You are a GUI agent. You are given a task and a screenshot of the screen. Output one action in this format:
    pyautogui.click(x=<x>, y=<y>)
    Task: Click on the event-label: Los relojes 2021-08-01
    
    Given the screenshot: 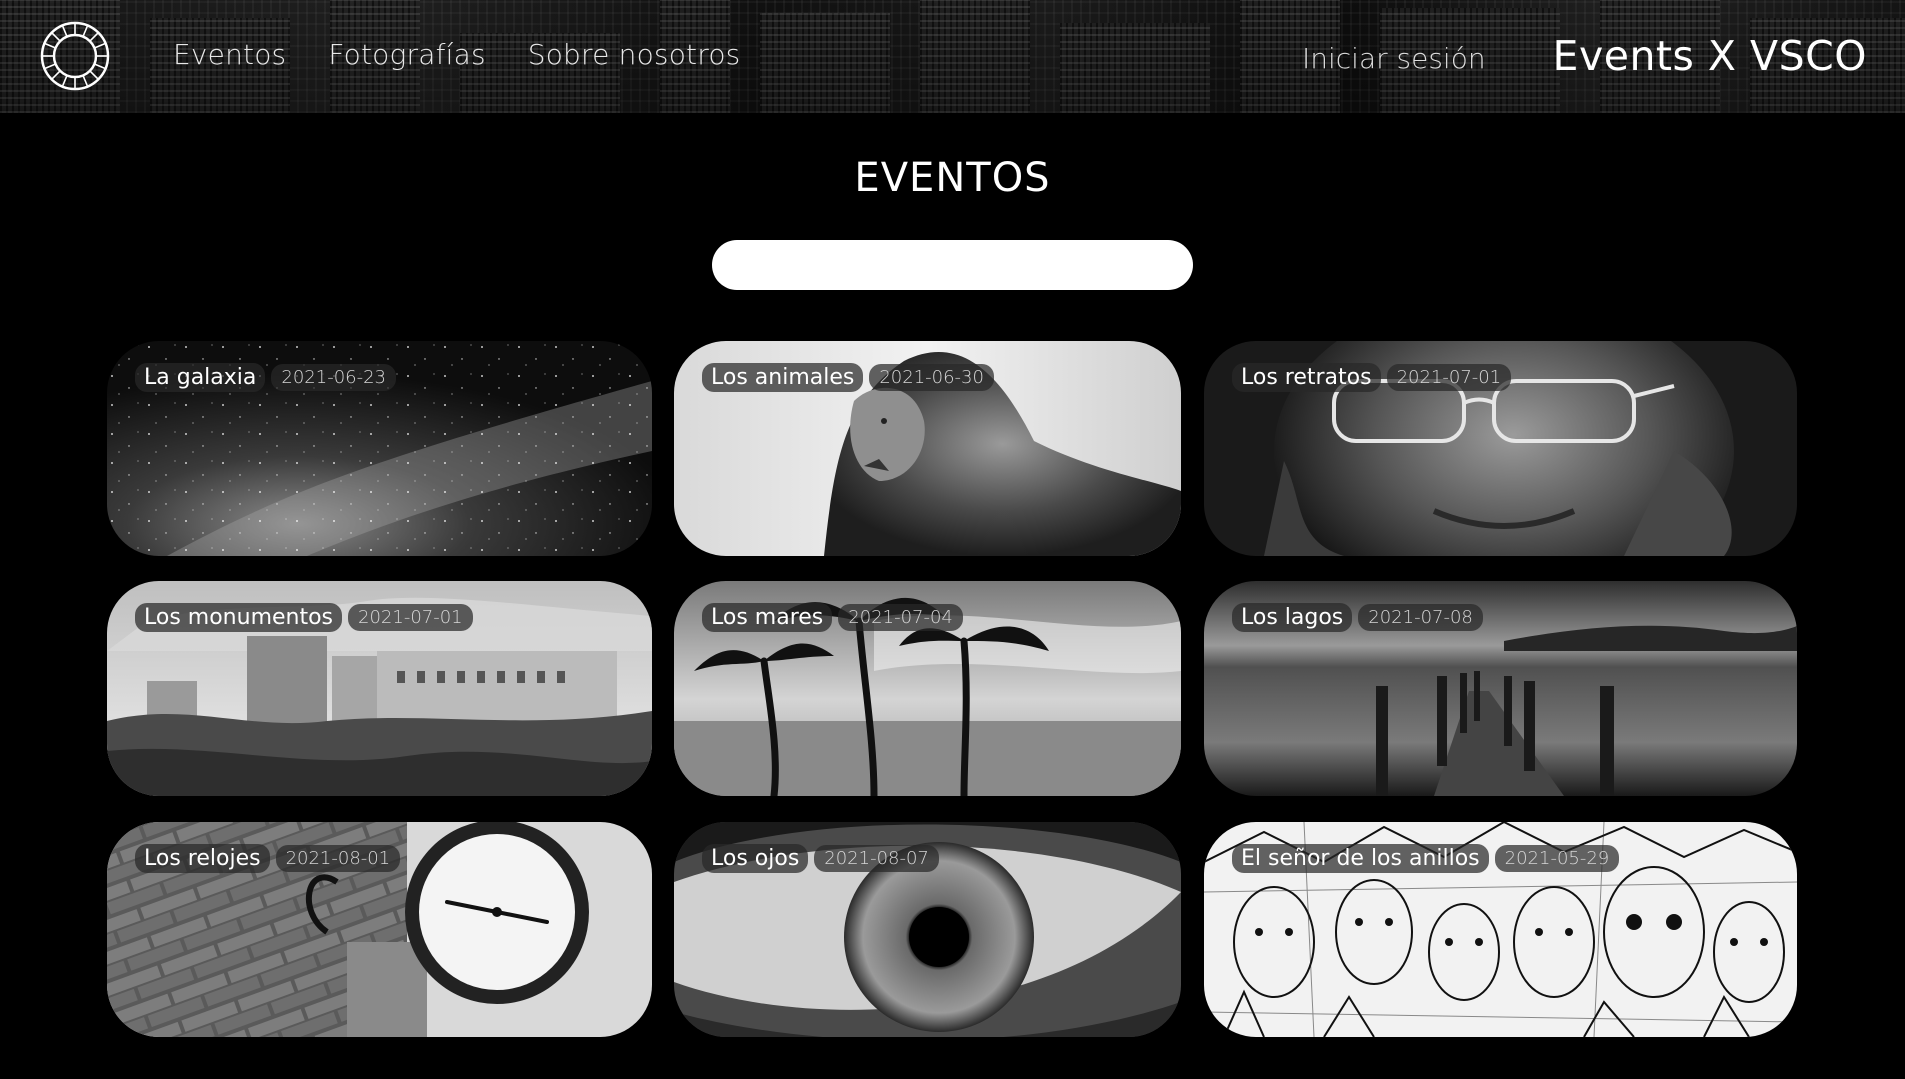 What is the action you would take?
    pyautogui.click(x=268, y=858)
    